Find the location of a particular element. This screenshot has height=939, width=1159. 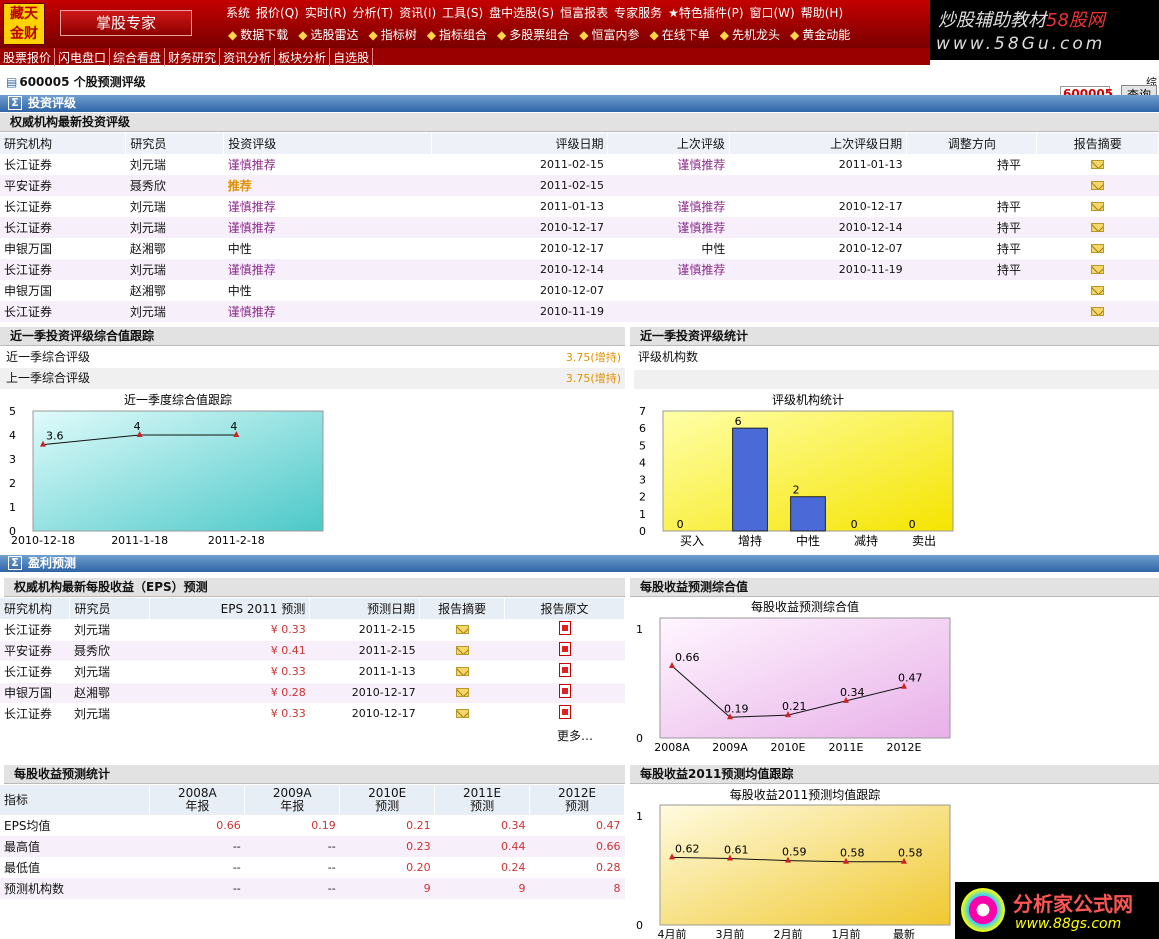

menu-item: 系统 is located at coordinates (238, 13).